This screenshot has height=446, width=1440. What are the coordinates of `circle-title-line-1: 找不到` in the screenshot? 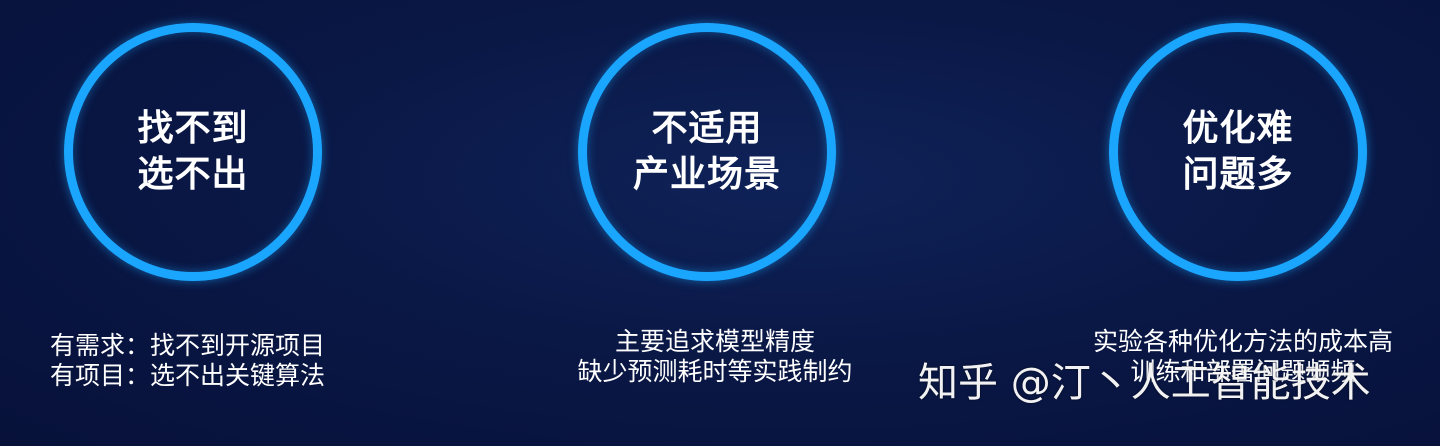 It's located at (193, 128).